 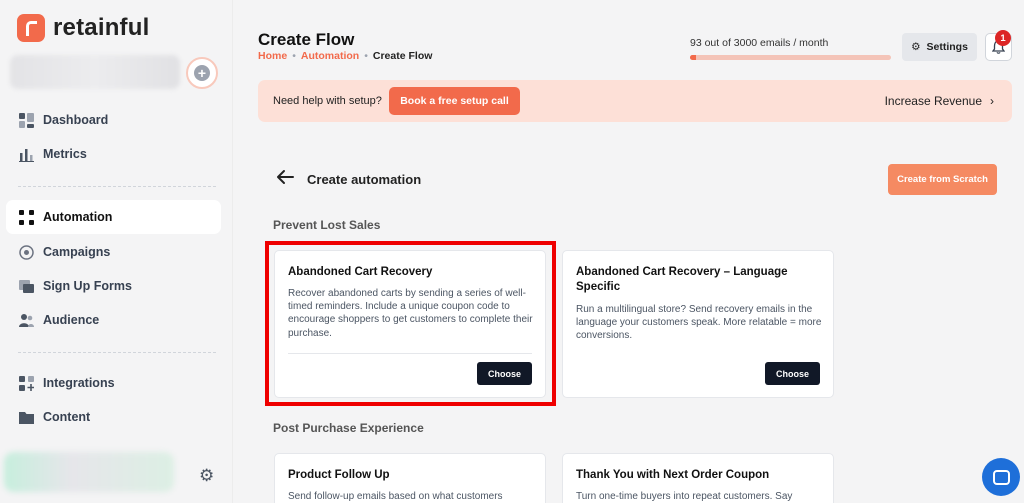 I want to click on sidebar-item-label: Integrations, so click(x=79, y=383).